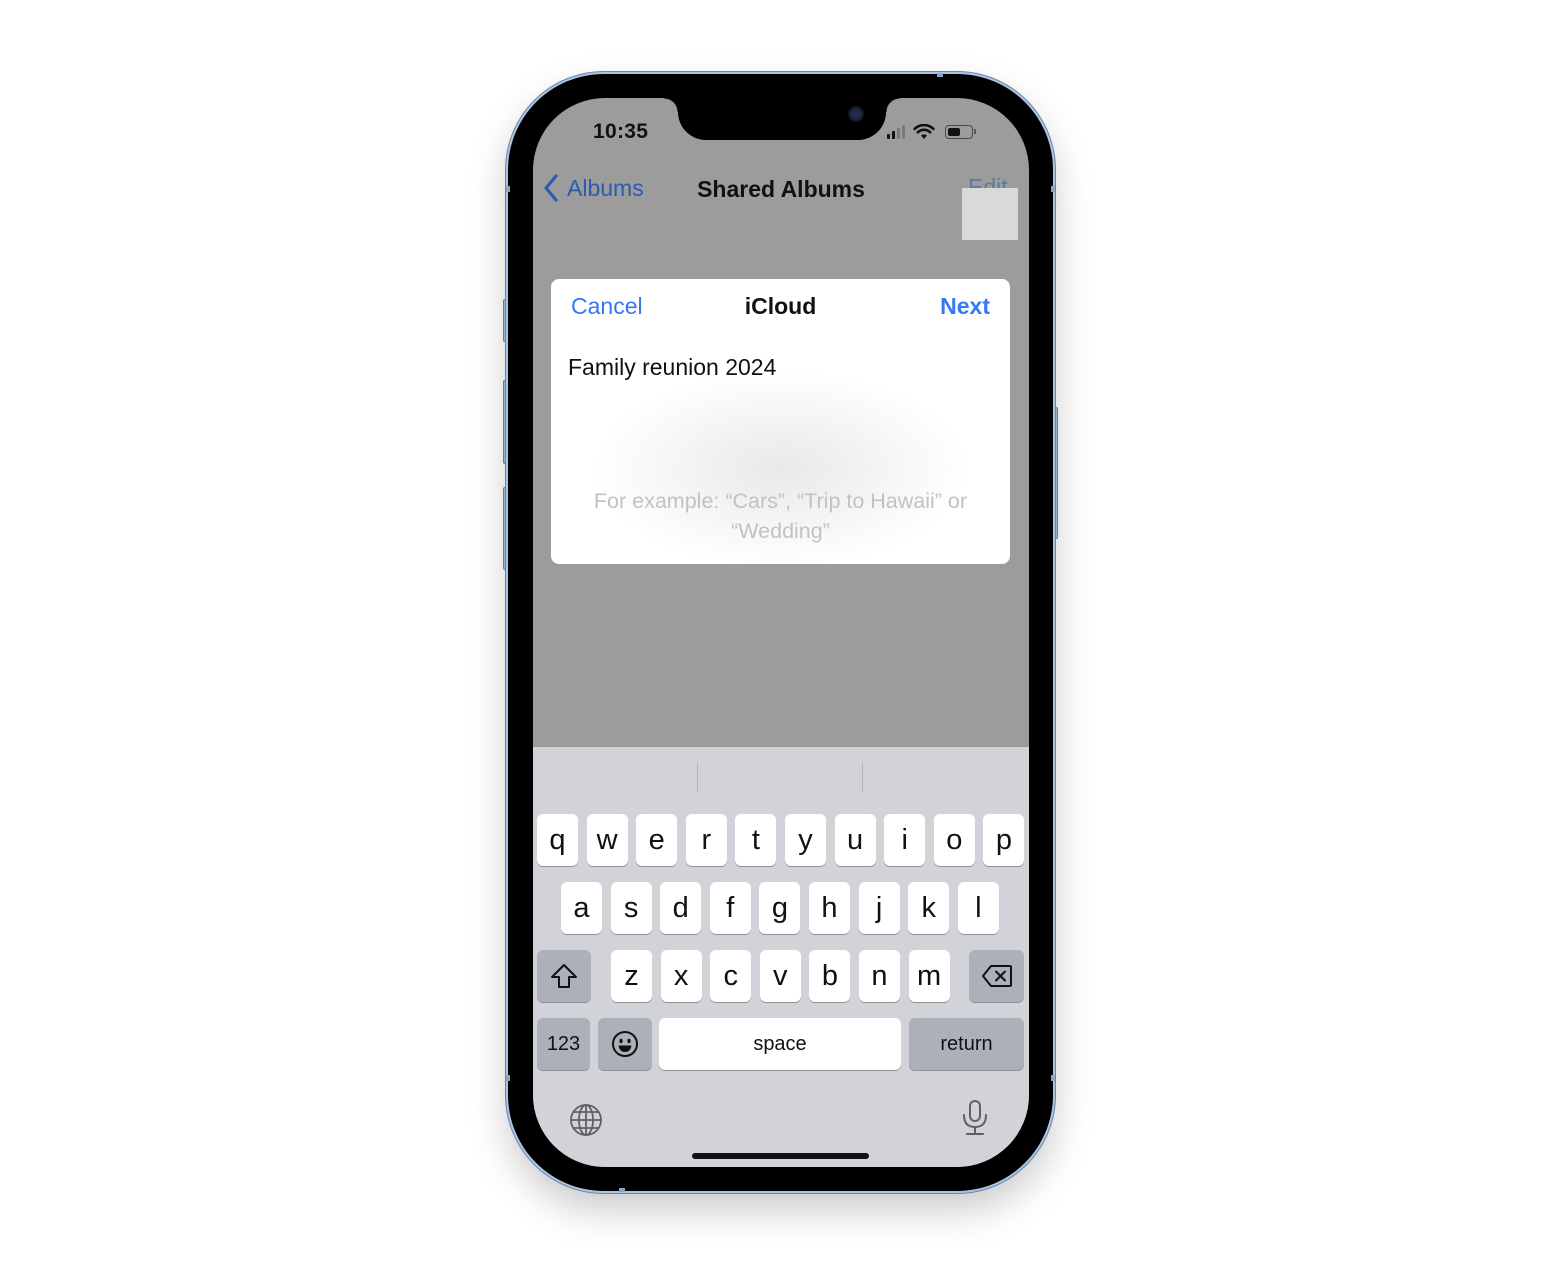 Image resolution: width=1560 pixels, height=1268 pixels. I want to click on status-icons, so click(931, 132).